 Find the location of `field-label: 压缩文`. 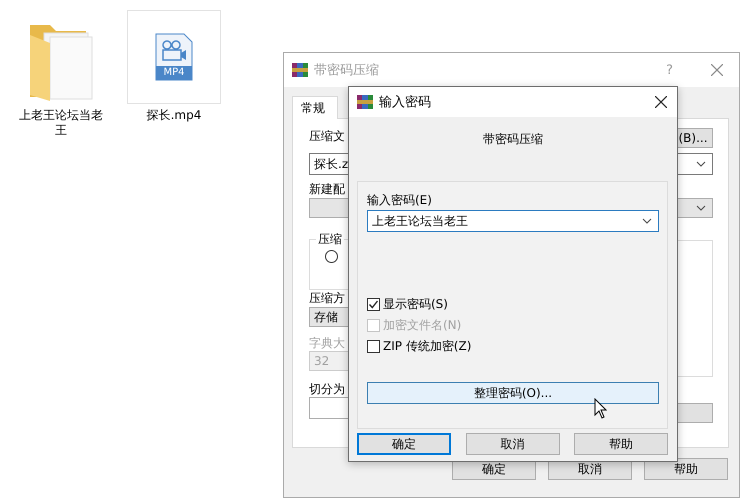

field-label: 压缩文 is located at coordinates (327, 136).